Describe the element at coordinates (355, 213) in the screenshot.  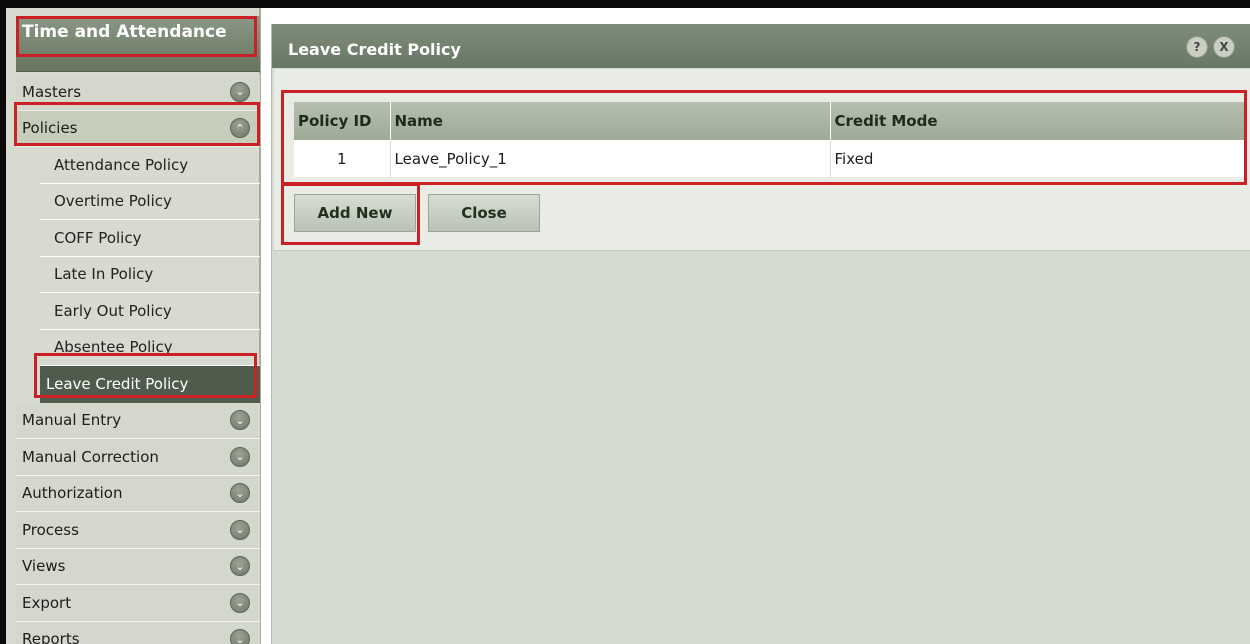
I see `add-new-button: Add New` at that location.